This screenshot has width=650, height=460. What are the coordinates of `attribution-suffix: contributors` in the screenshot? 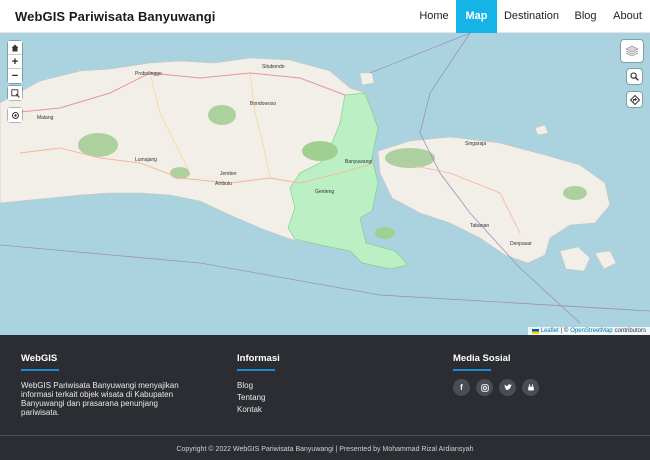 It's located at (630, 331).